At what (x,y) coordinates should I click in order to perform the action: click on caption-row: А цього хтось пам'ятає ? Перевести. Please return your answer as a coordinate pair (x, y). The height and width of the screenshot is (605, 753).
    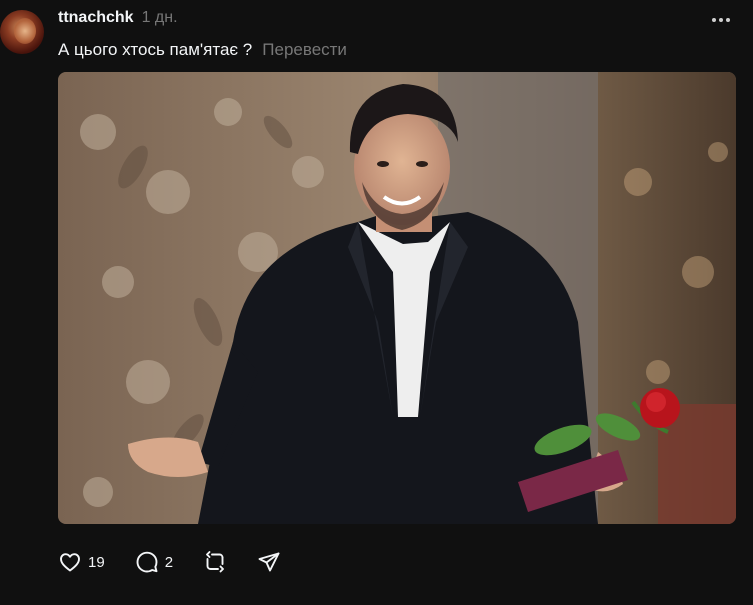
    Looking at the image, I should click on (202, 50).